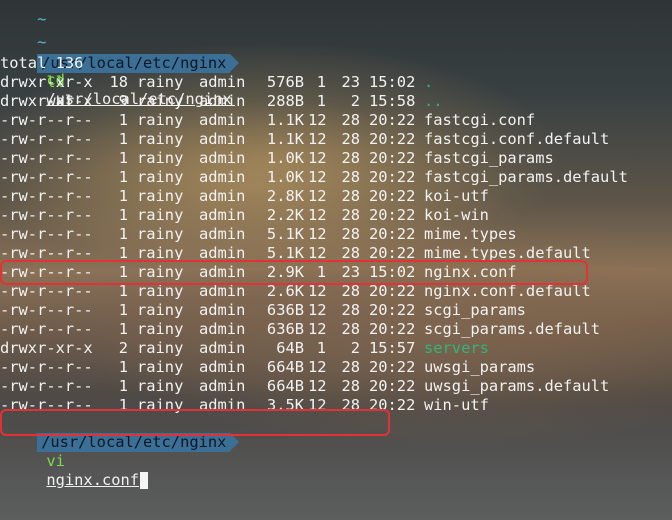 The width and height of the screenshot is (672, 520). I want to click on file-time: 15:02, so click(392, 82).